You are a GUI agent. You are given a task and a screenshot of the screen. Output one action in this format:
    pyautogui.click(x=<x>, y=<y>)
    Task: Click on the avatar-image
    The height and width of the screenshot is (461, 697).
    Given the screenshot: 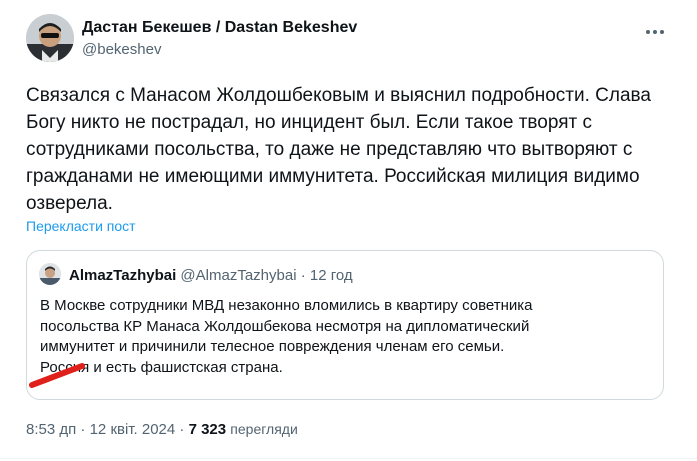 What is the action you would take?
    pyautogui.click(x=50, y=38)
    